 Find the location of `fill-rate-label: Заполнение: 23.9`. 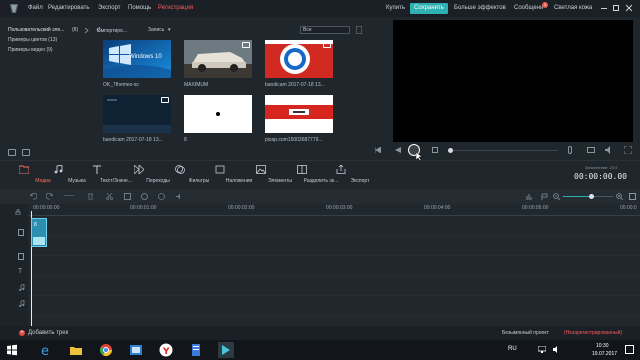

fill-rate-label: Заполнение: 23.9 is located at coordinates (601, 167).